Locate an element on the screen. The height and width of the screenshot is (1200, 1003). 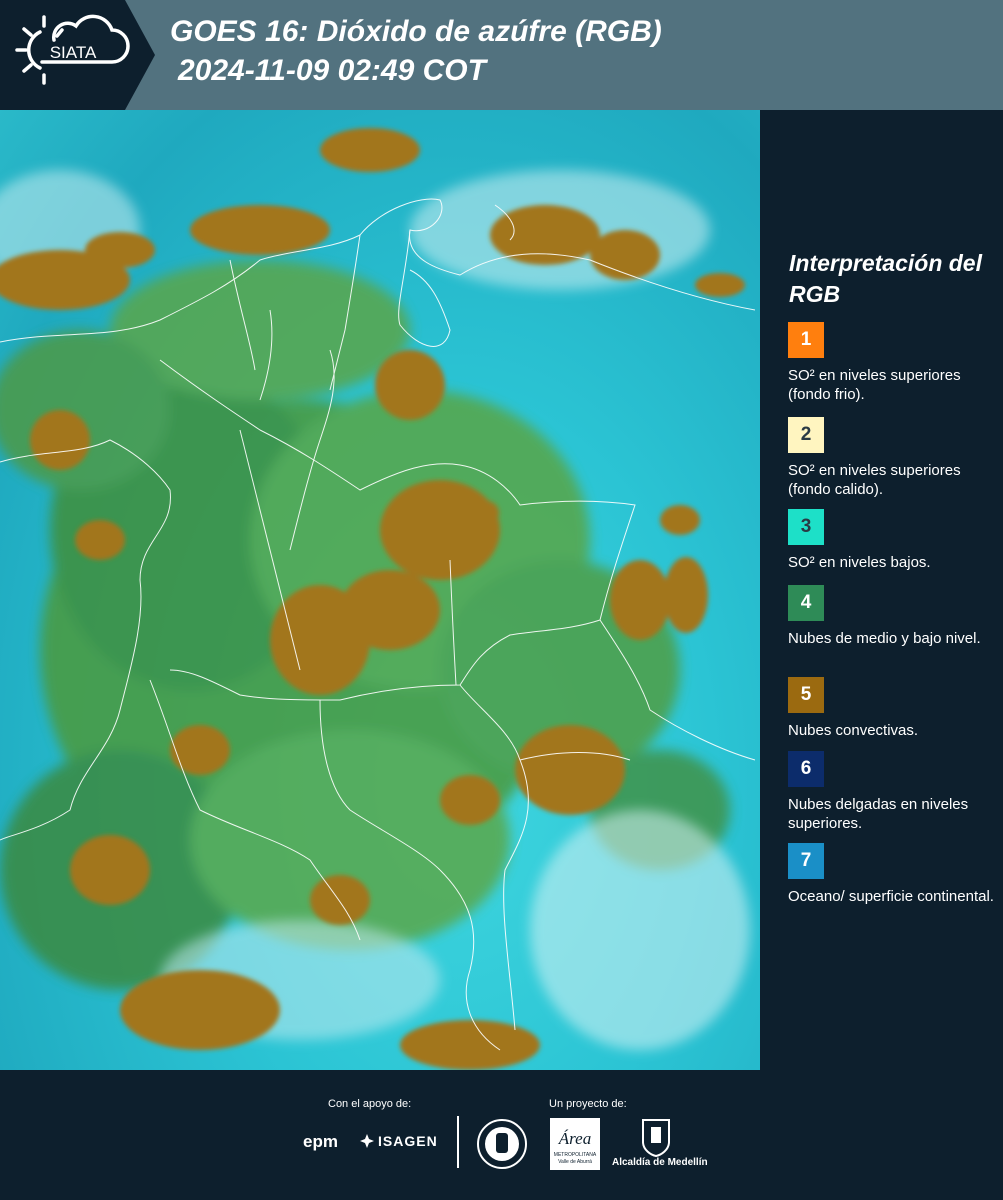
legend-swatch-1: 1 is located at coordinates (806, 340).